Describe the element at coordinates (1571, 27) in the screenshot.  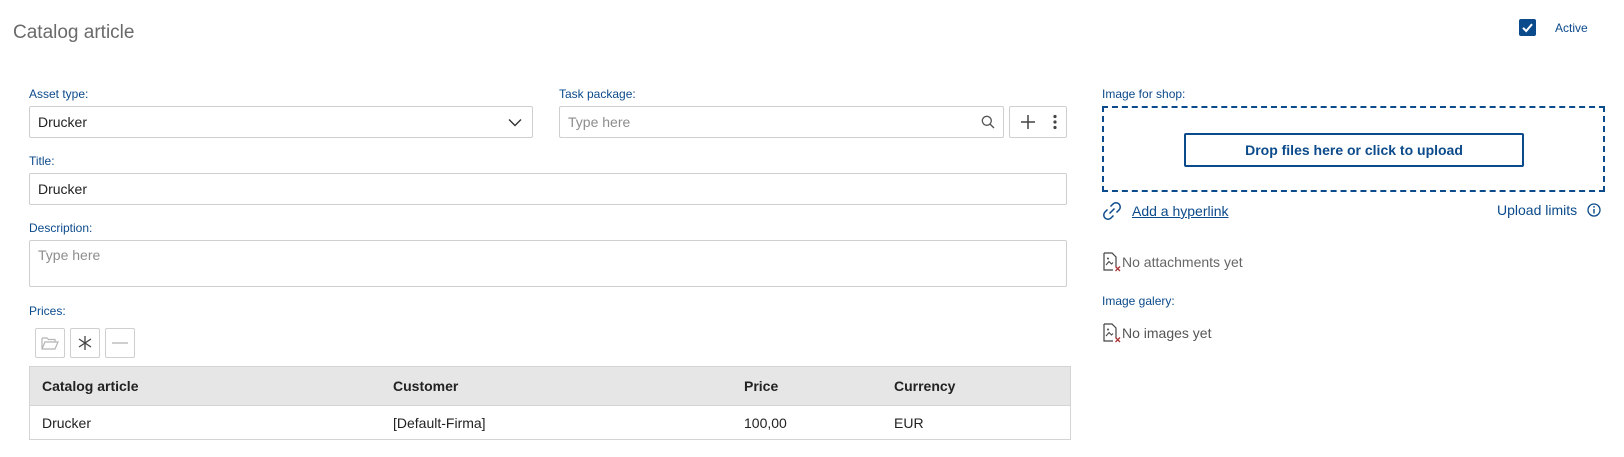
I see `active-label: Active` at that location.